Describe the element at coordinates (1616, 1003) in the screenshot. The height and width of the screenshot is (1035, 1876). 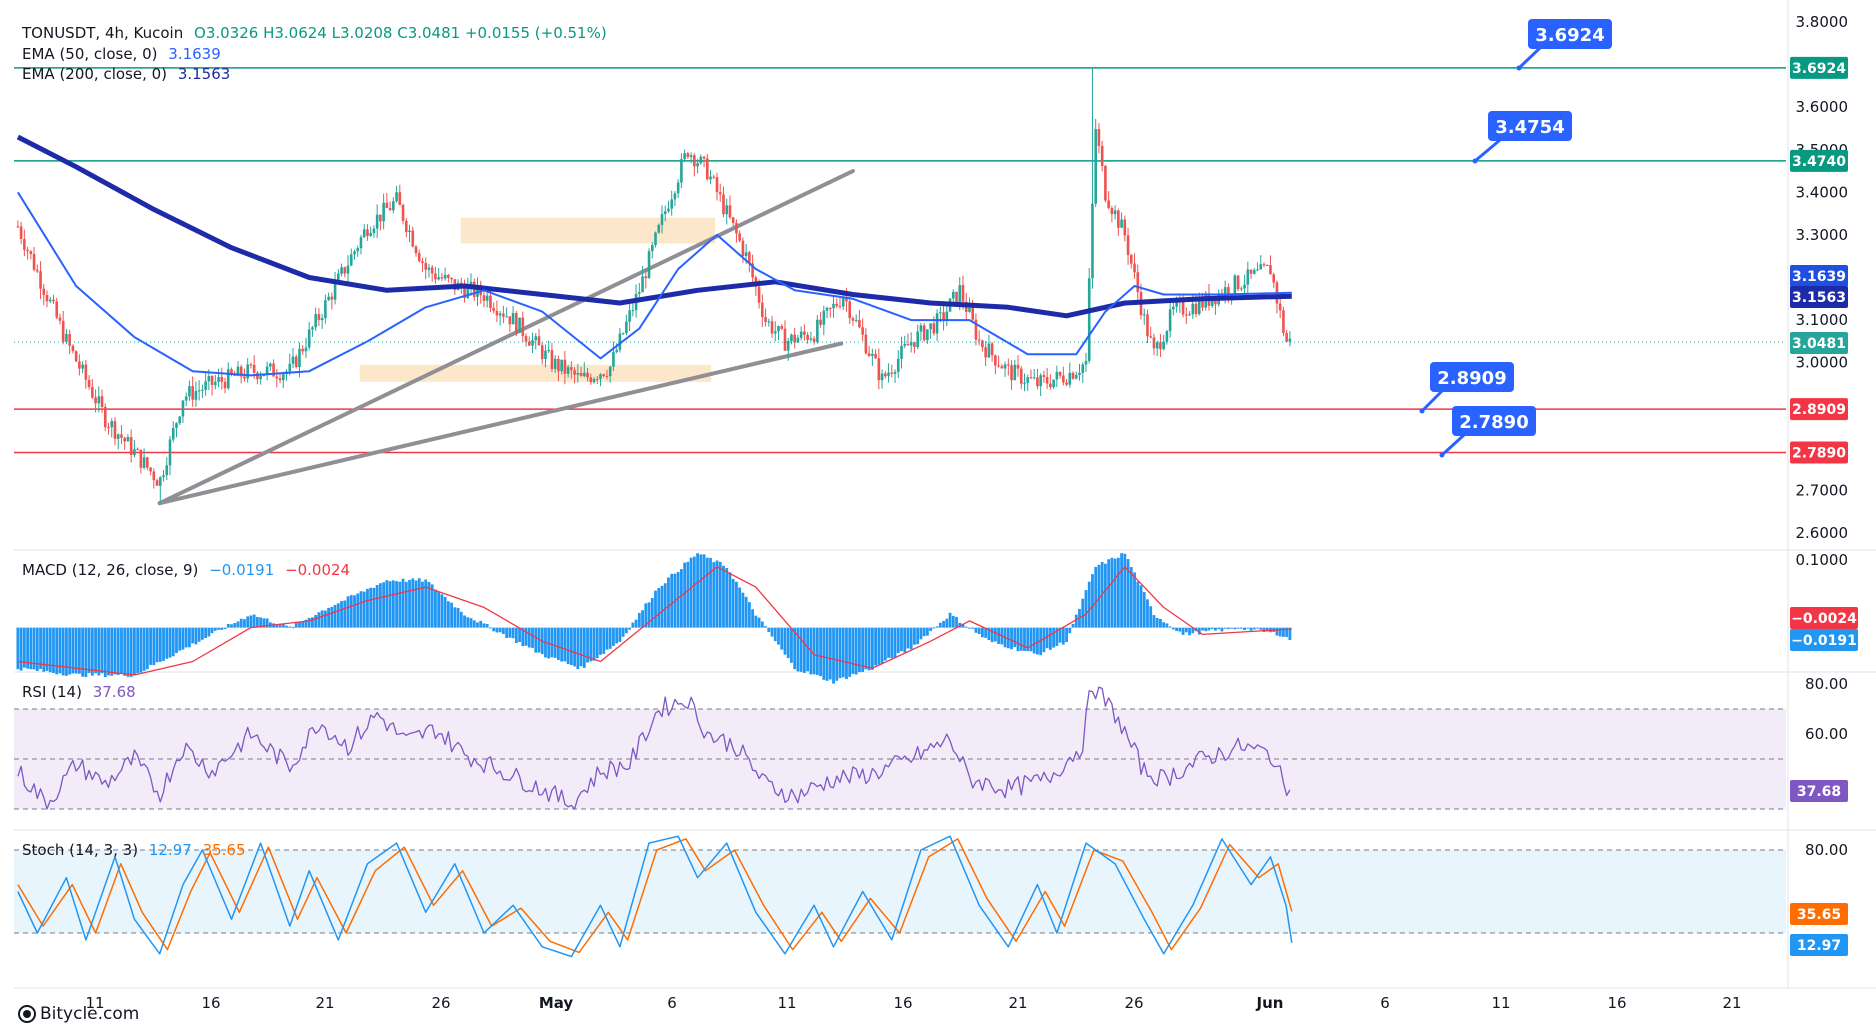
I see `x-tick-label: 16` at that location.